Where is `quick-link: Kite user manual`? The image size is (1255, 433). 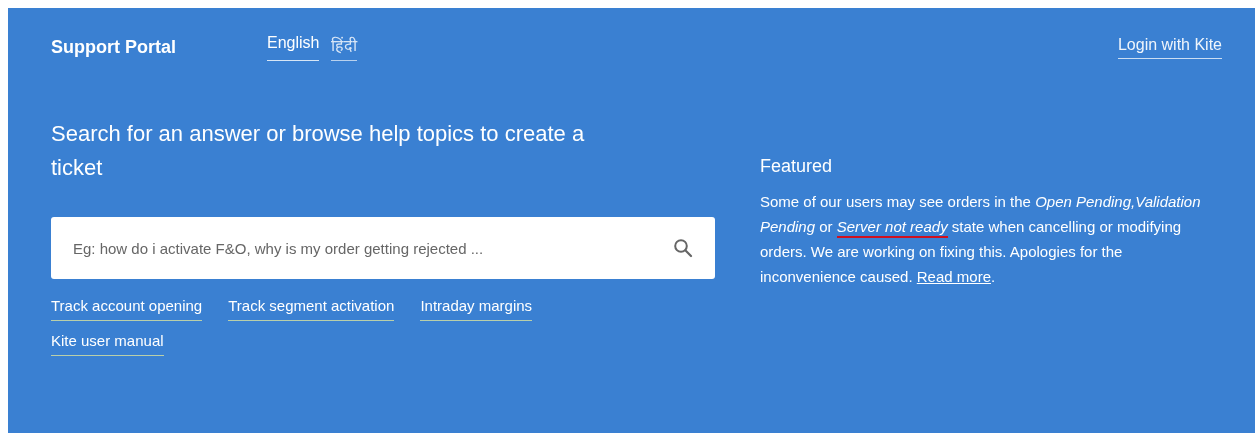 quick-link: Kite user manual is located at coordinates (107, 344).